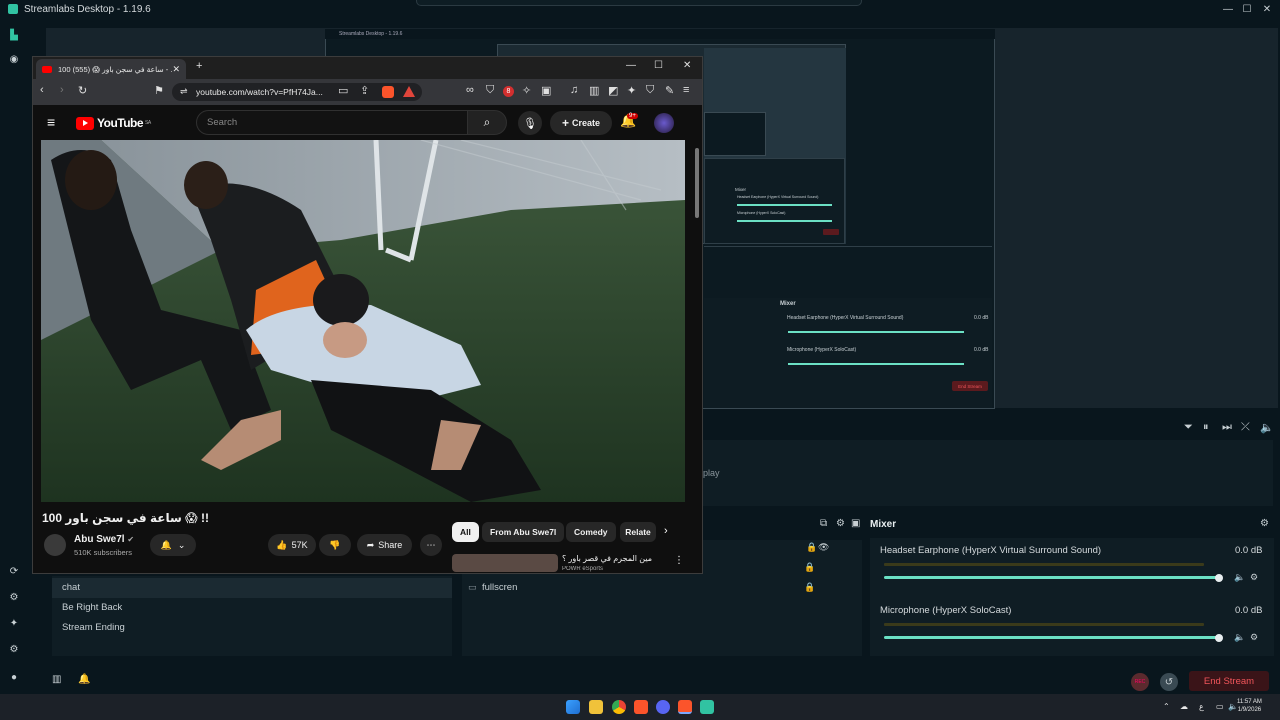 Image resolution: width=1280 pixels, height=720 pixels. I want to click on chip-all: All, so click(465, 532).